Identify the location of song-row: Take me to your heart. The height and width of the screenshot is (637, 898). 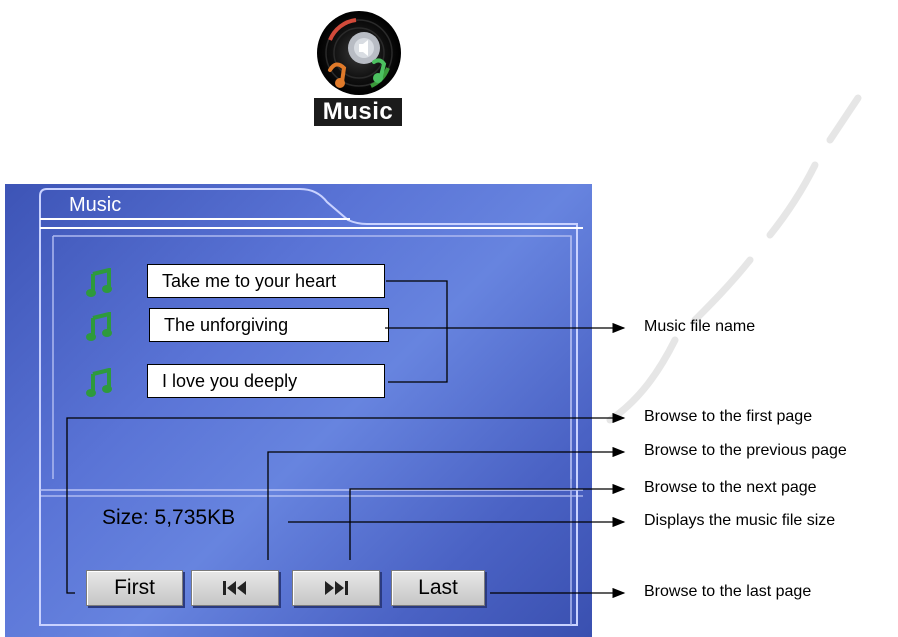
(245, 284).